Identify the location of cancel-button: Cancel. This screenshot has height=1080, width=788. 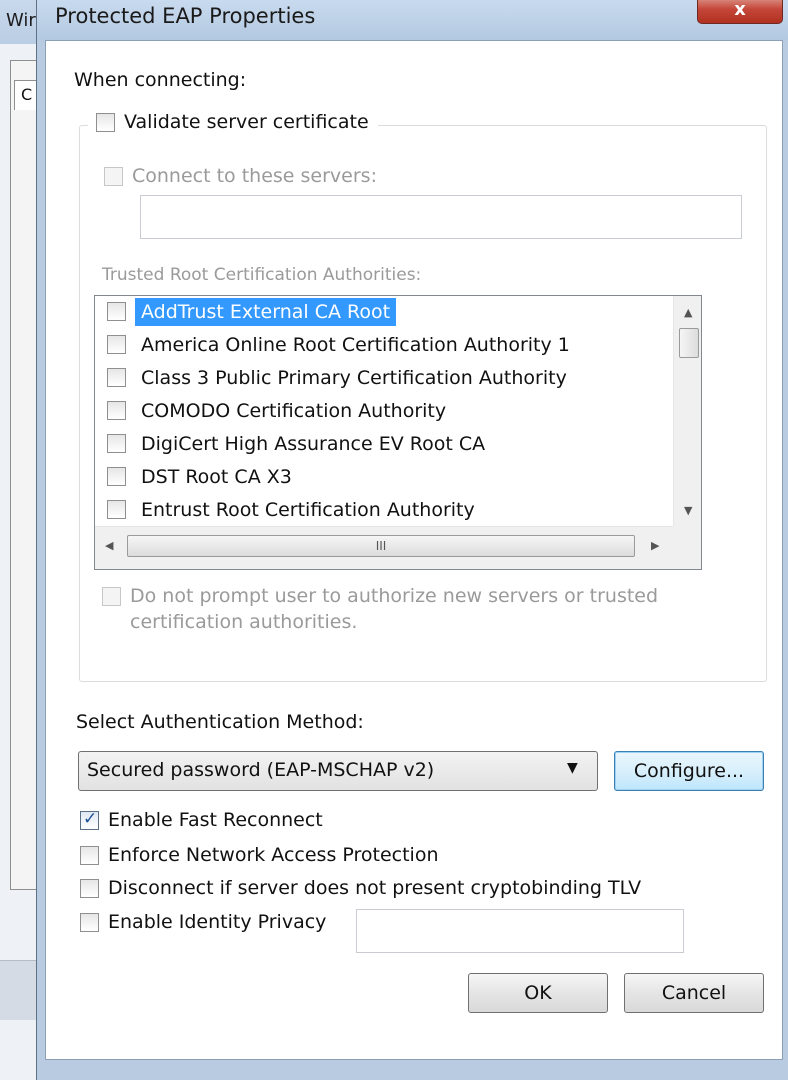
(694, 993).